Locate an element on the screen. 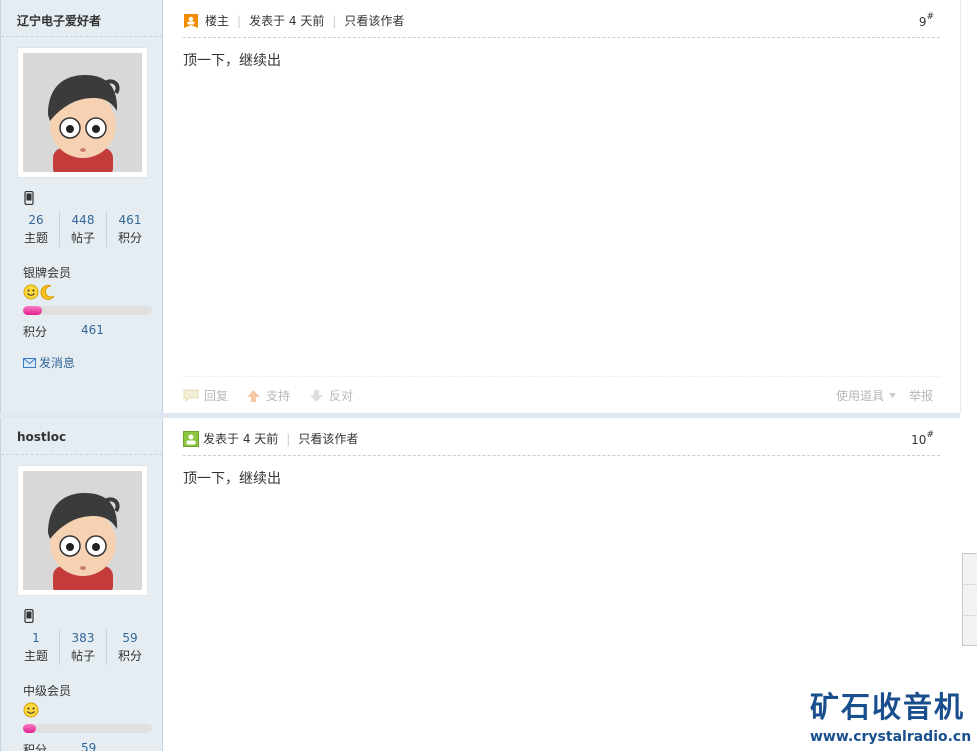  stat-posts: 383 帖子 is located at coordinates (83, 647).